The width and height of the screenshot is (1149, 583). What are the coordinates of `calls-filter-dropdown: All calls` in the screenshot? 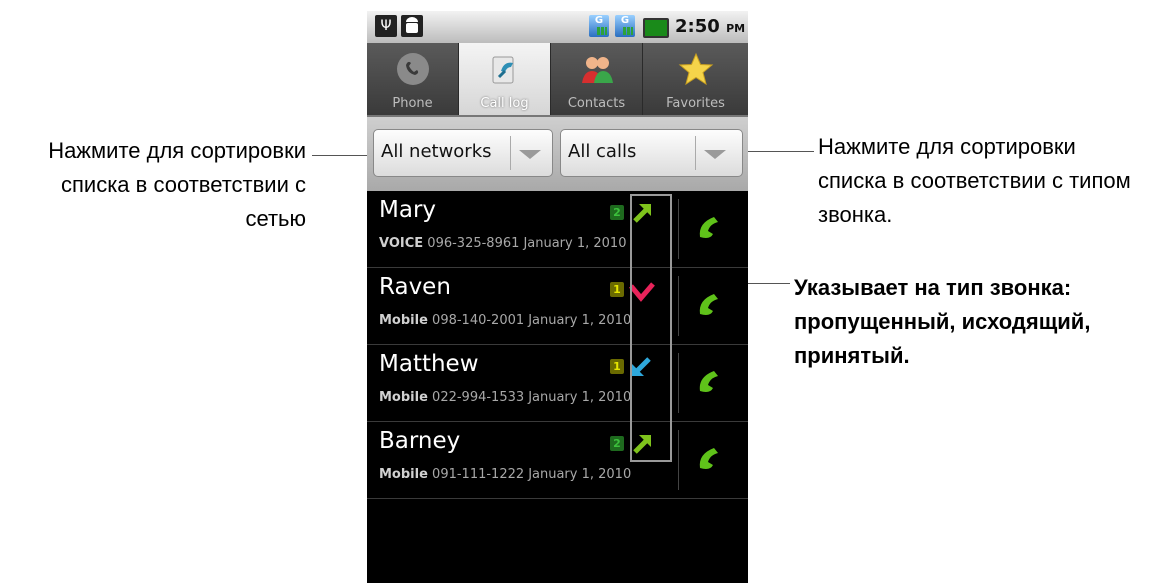 It's located at (651, 153).